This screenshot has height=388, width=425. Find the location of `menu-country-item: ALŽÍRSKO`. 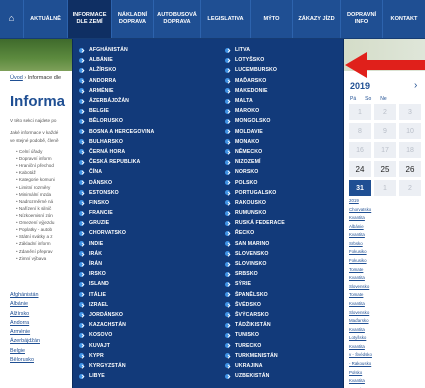

menu-country-item: ALŽÍRSKO is located at coordinates (139, 70).